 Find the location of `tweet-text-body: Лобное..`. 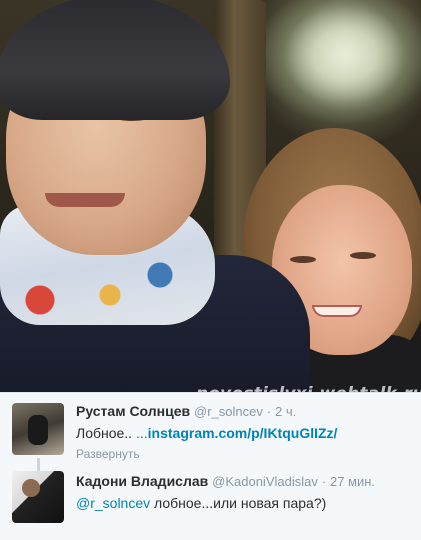

tweet-text-body: Лобное.. is located at coordinates (106, 433).